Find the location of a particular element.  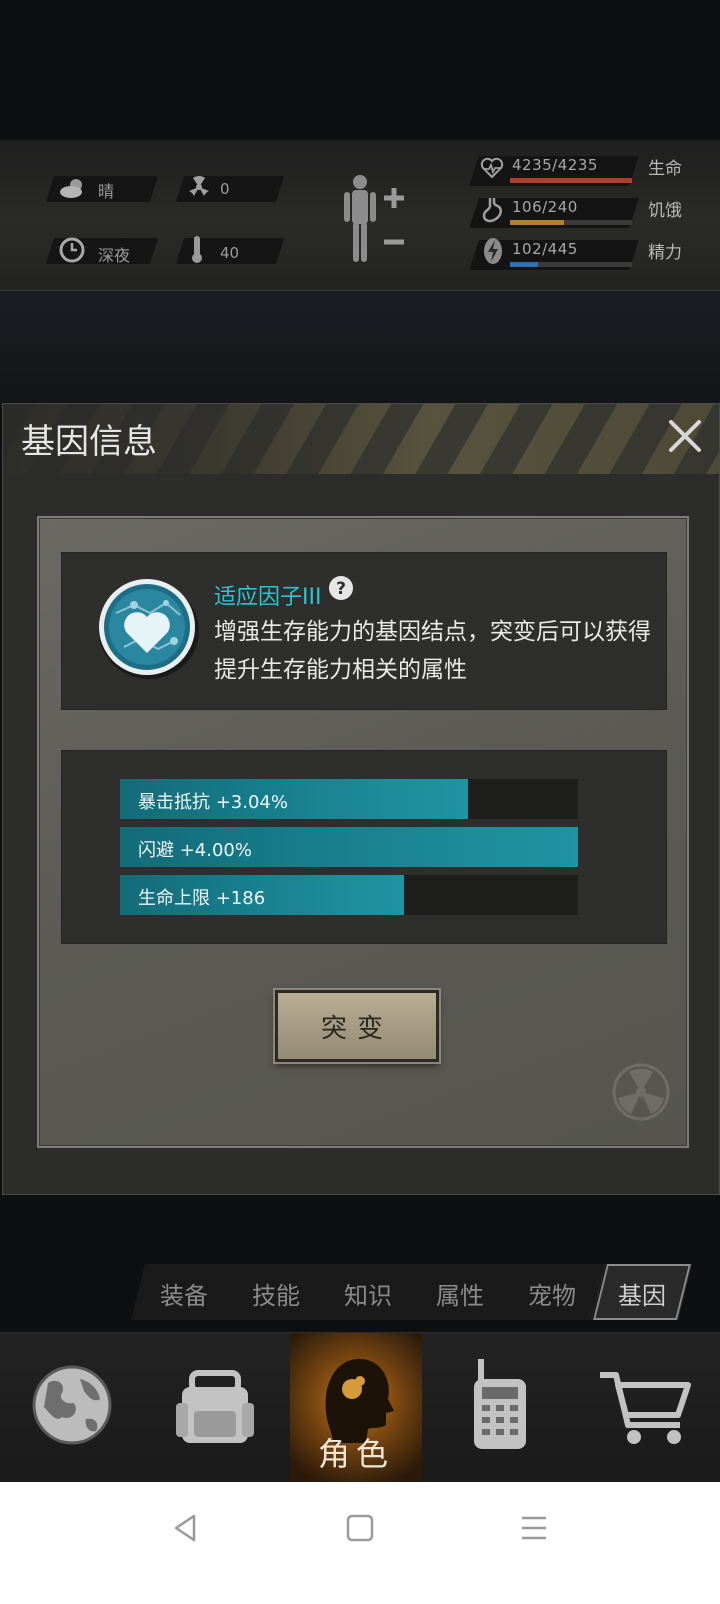

system-nav-bar is located at coordinates (360, 1543).